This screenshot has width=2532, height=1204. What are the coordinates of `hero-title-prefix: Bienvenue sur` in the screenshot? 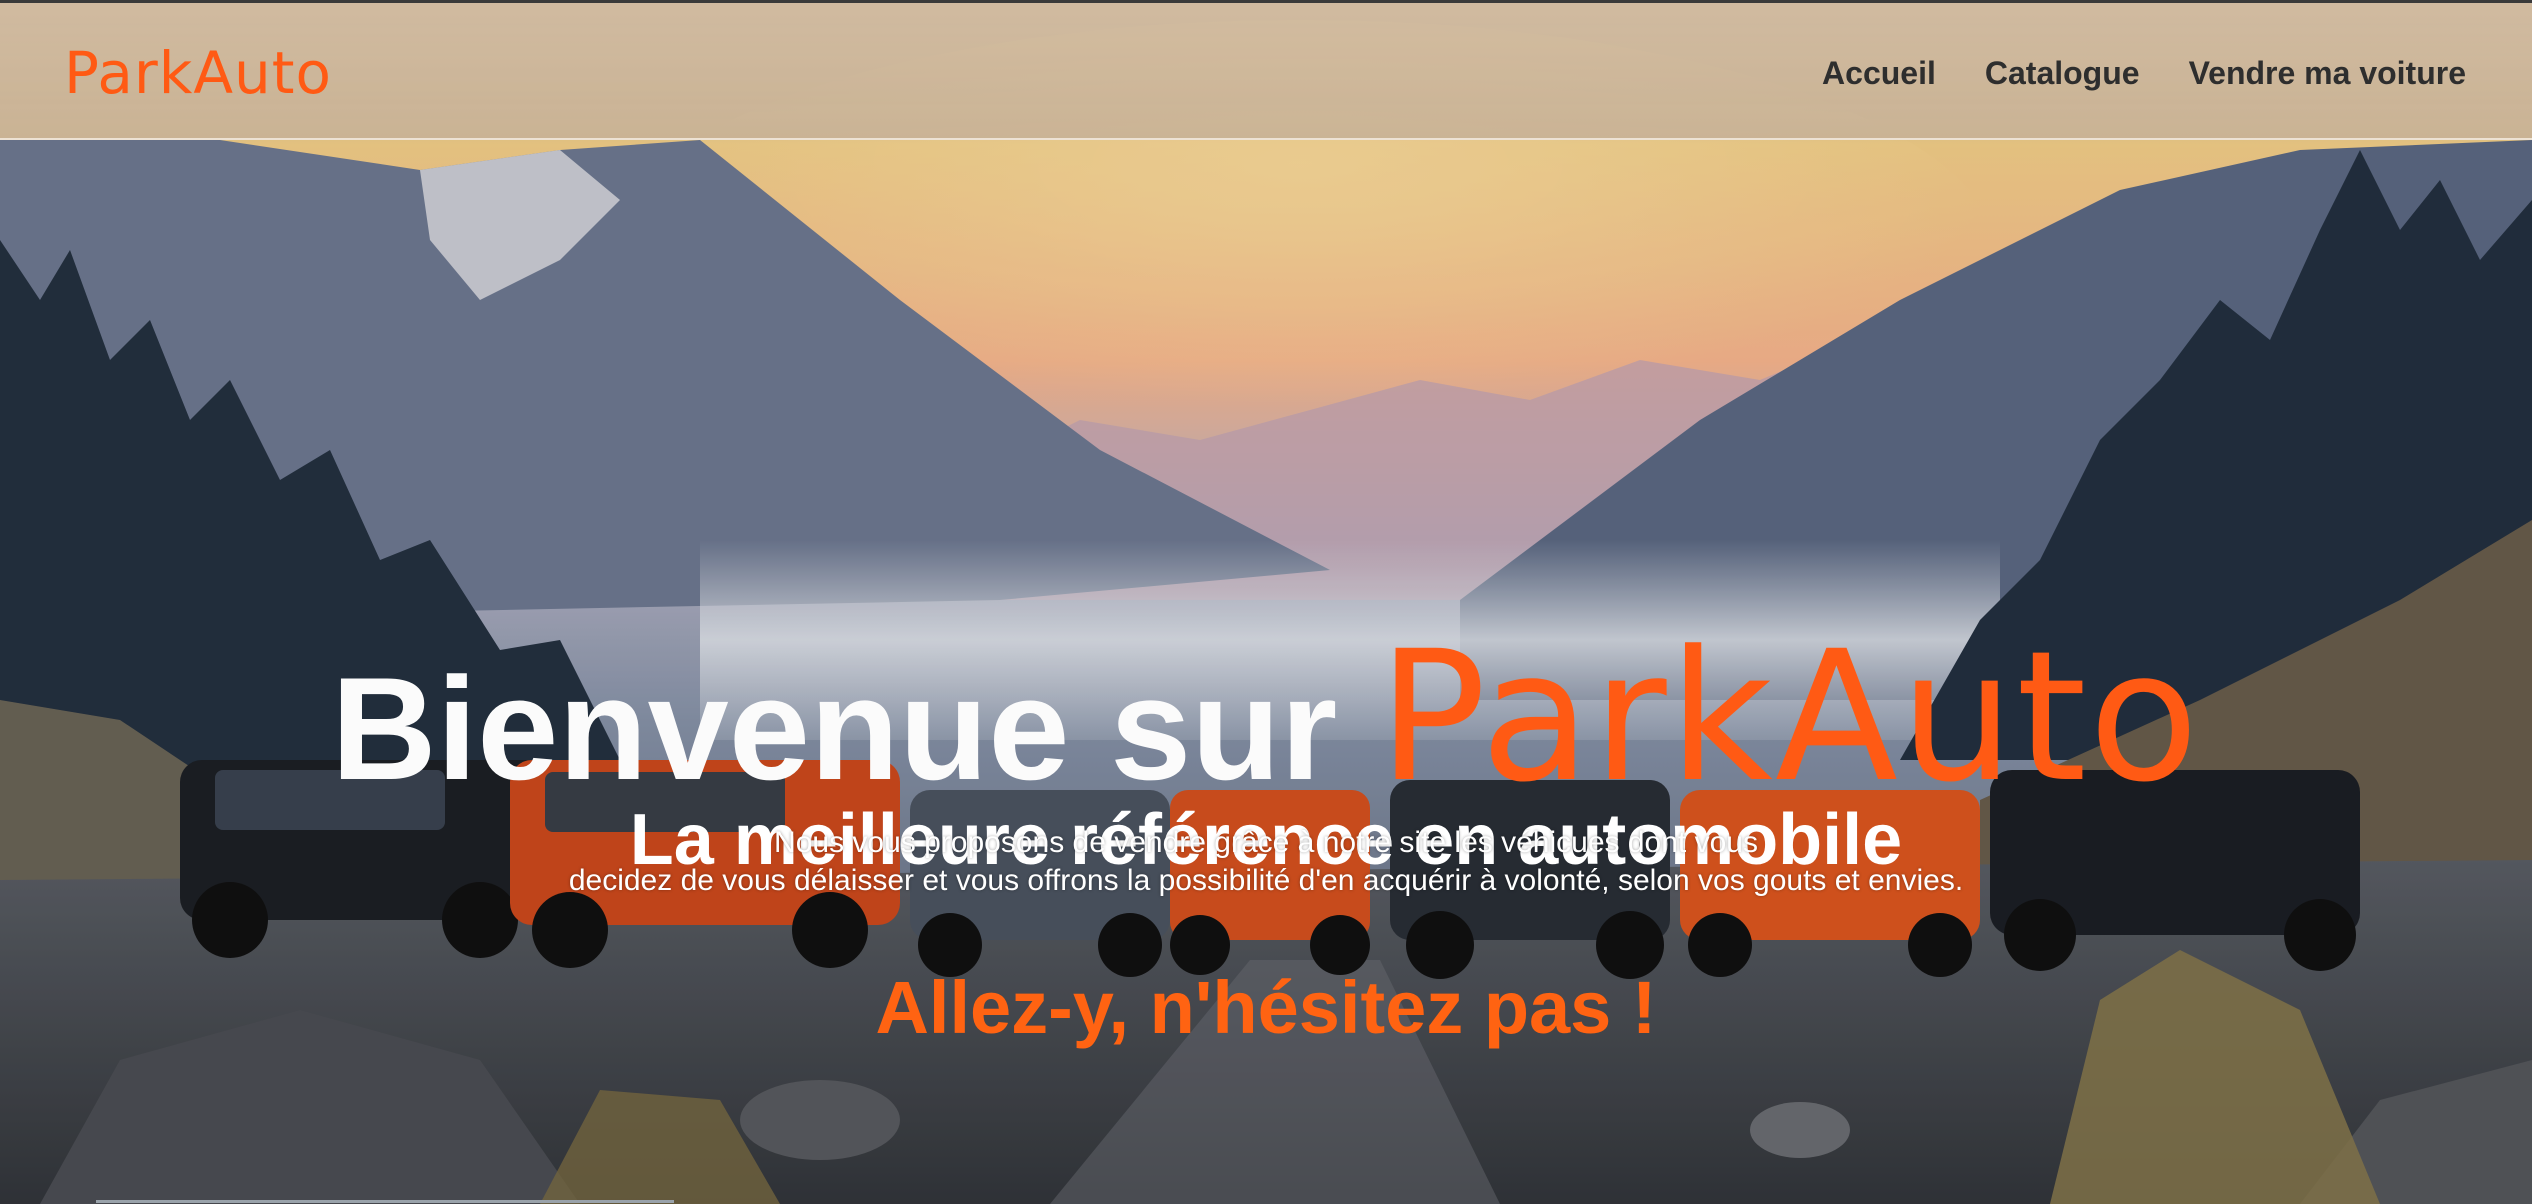 It's located at (834, 728).